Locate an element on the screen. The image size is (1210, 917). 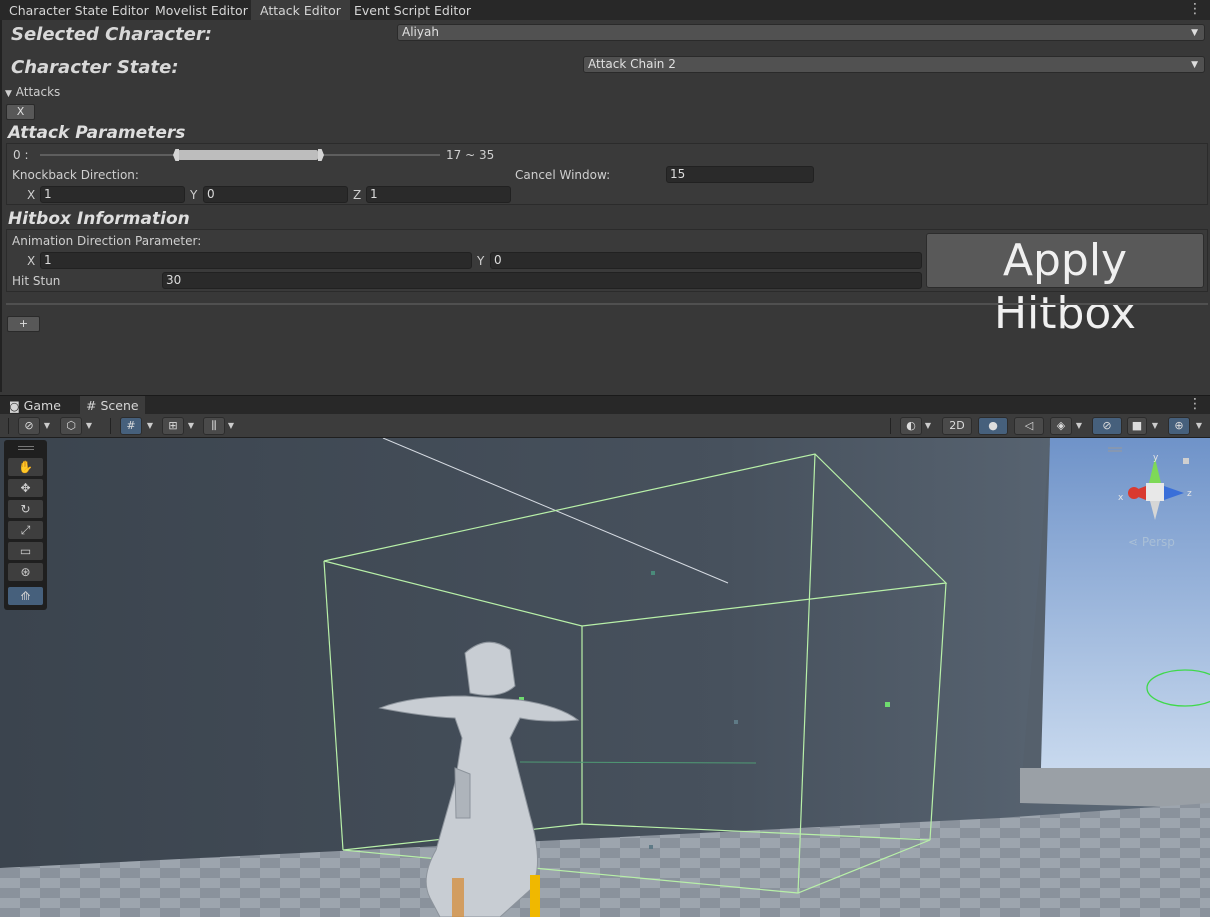
gizmos-icon: ⊕ is located at coordinates (1179, 426).